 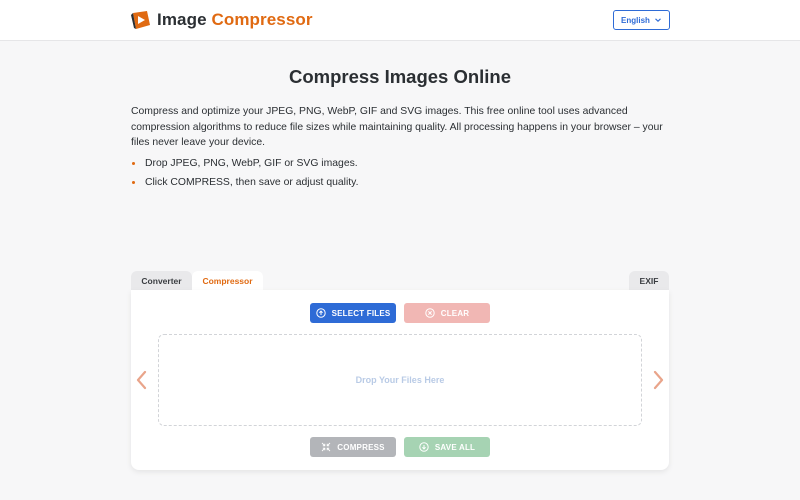 I want to click on language-label: English, so click(x=635, y=20).